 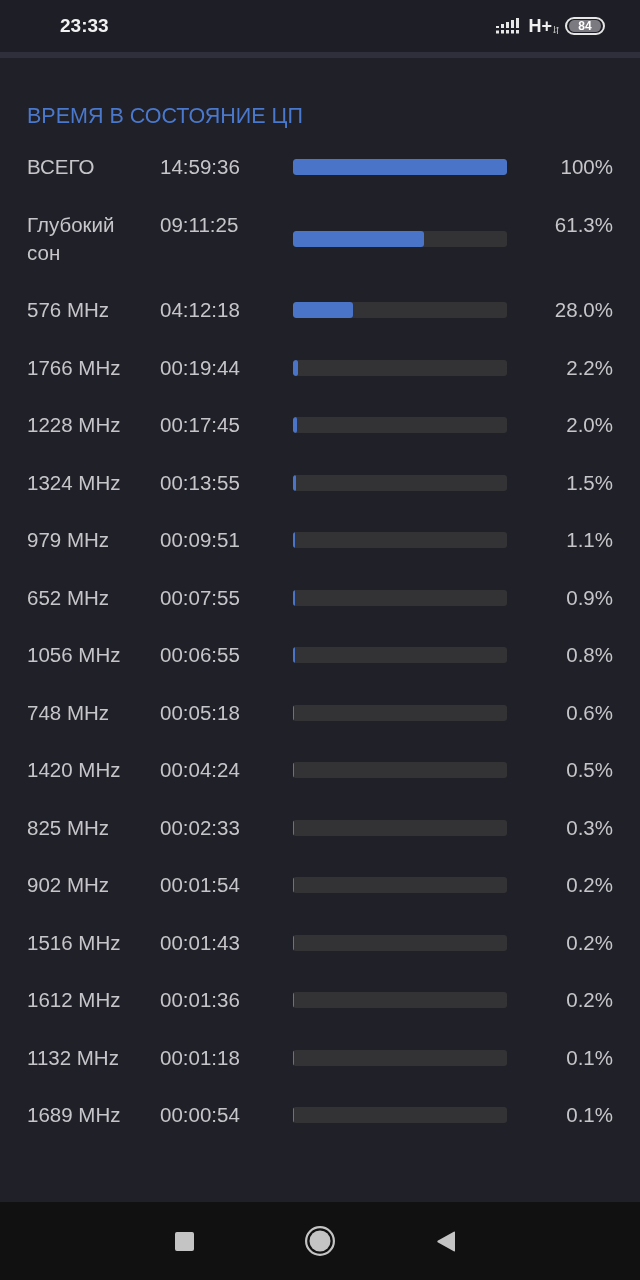 I want to click on battery-indicator: 84, so click(x=585, y=26).